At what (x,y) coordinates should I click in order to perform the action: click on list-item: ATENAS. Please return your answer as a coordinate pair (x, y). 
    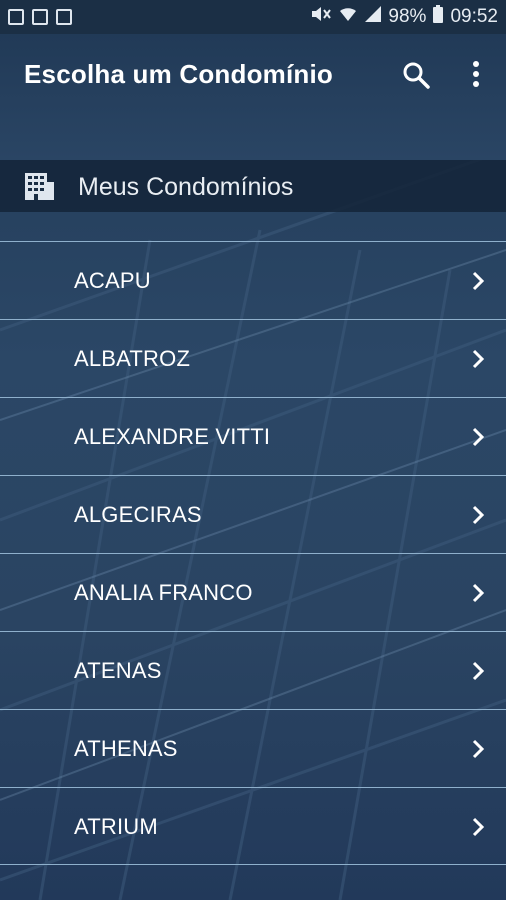
    Looking at the image, I should click on (253, 670).